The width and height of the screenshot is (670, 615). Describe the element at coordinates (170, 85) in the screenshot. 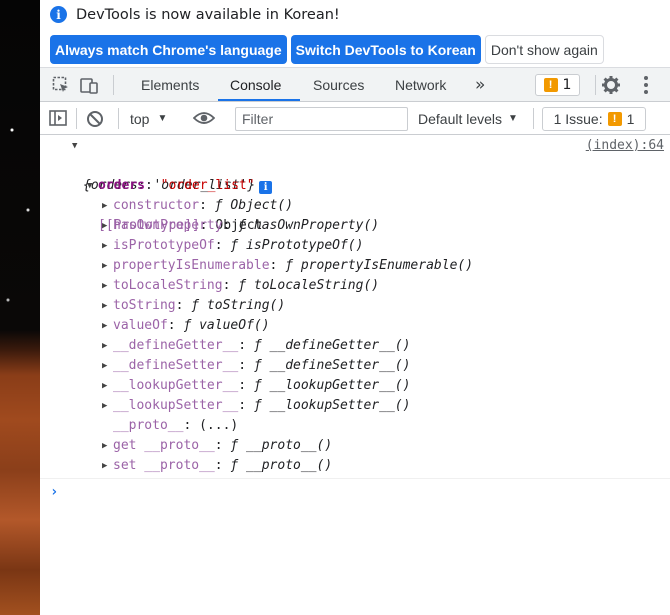

I see `tab-elements: Elements` at that location.